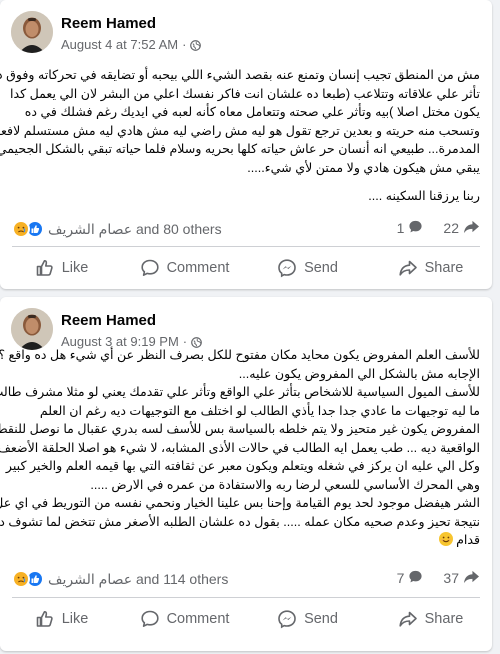 The width and height of the screenshot is (500, 654). What do you see at coordinates (401, 578) in the screenshot?
I see `comments-count: 7` at bounding box center [401, 578].